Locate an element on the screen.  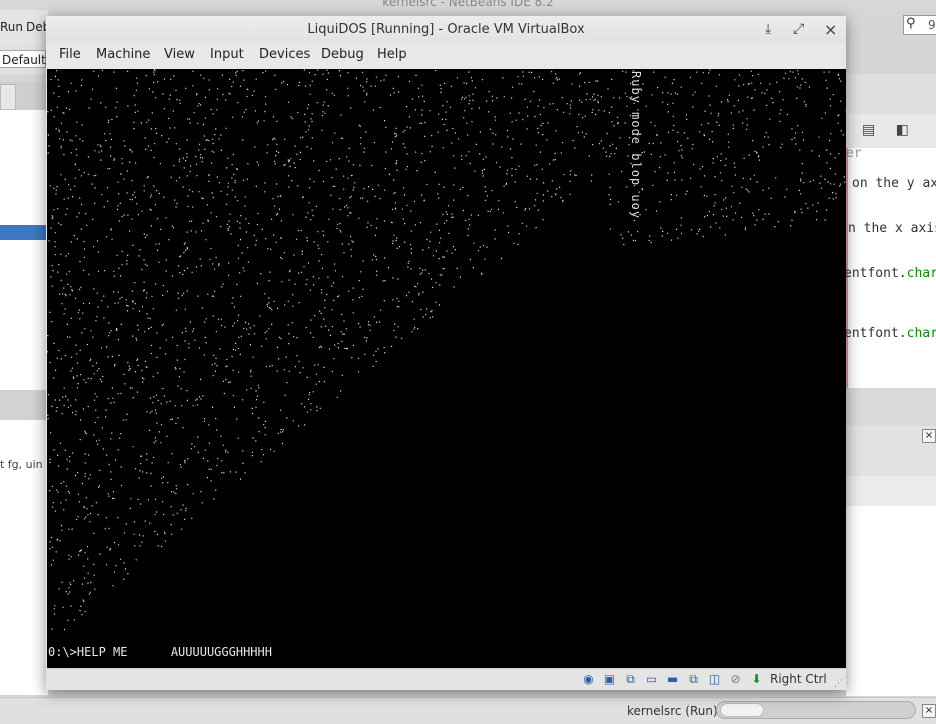
video-capture-icon: ⧉ is located at coordinates (693, 679).